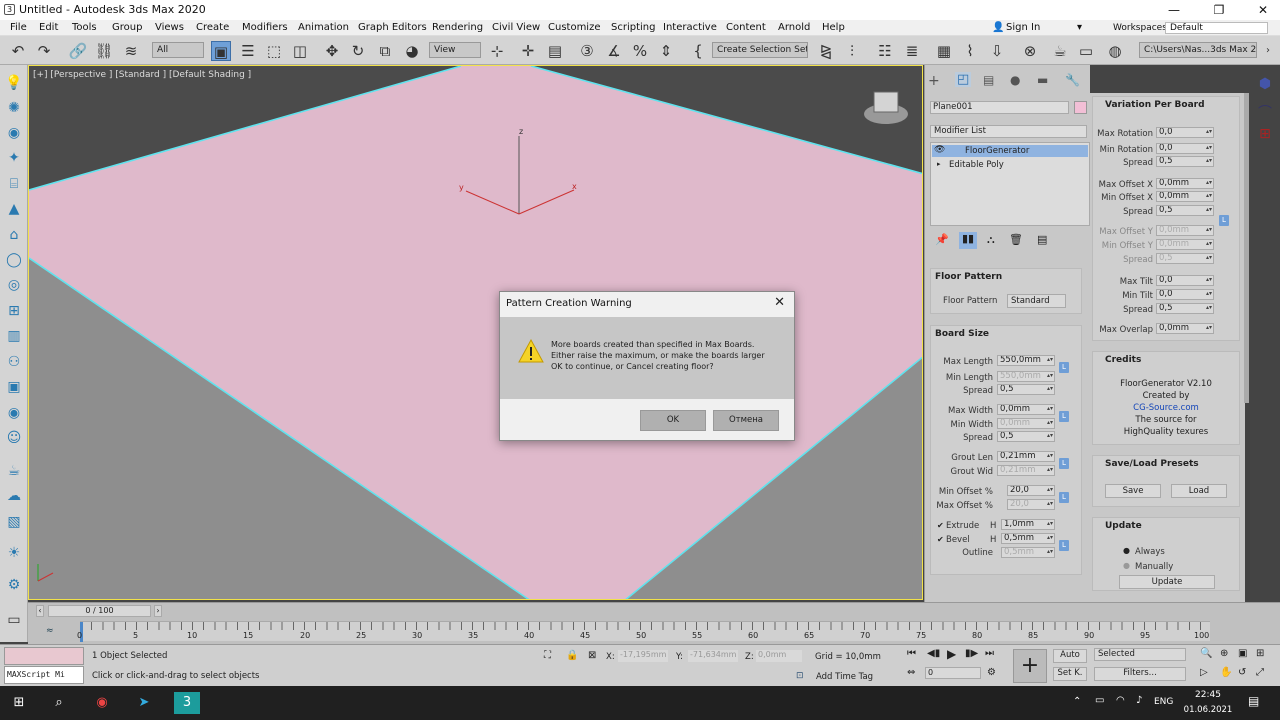 The image size is (1280, 720). What do you see at coordinates (1123, 360) in the screenshot?
I see `rollout-title: Credits` at bounding box center [1123, 360].